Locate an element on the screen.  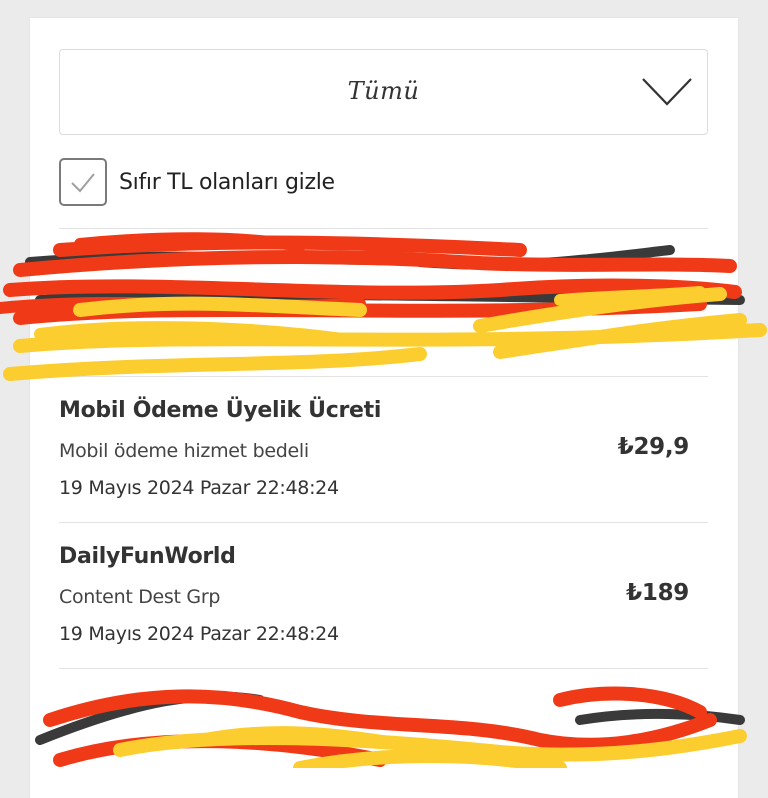
filter-dropdown: Tümü is located at coordinates (383, 92).